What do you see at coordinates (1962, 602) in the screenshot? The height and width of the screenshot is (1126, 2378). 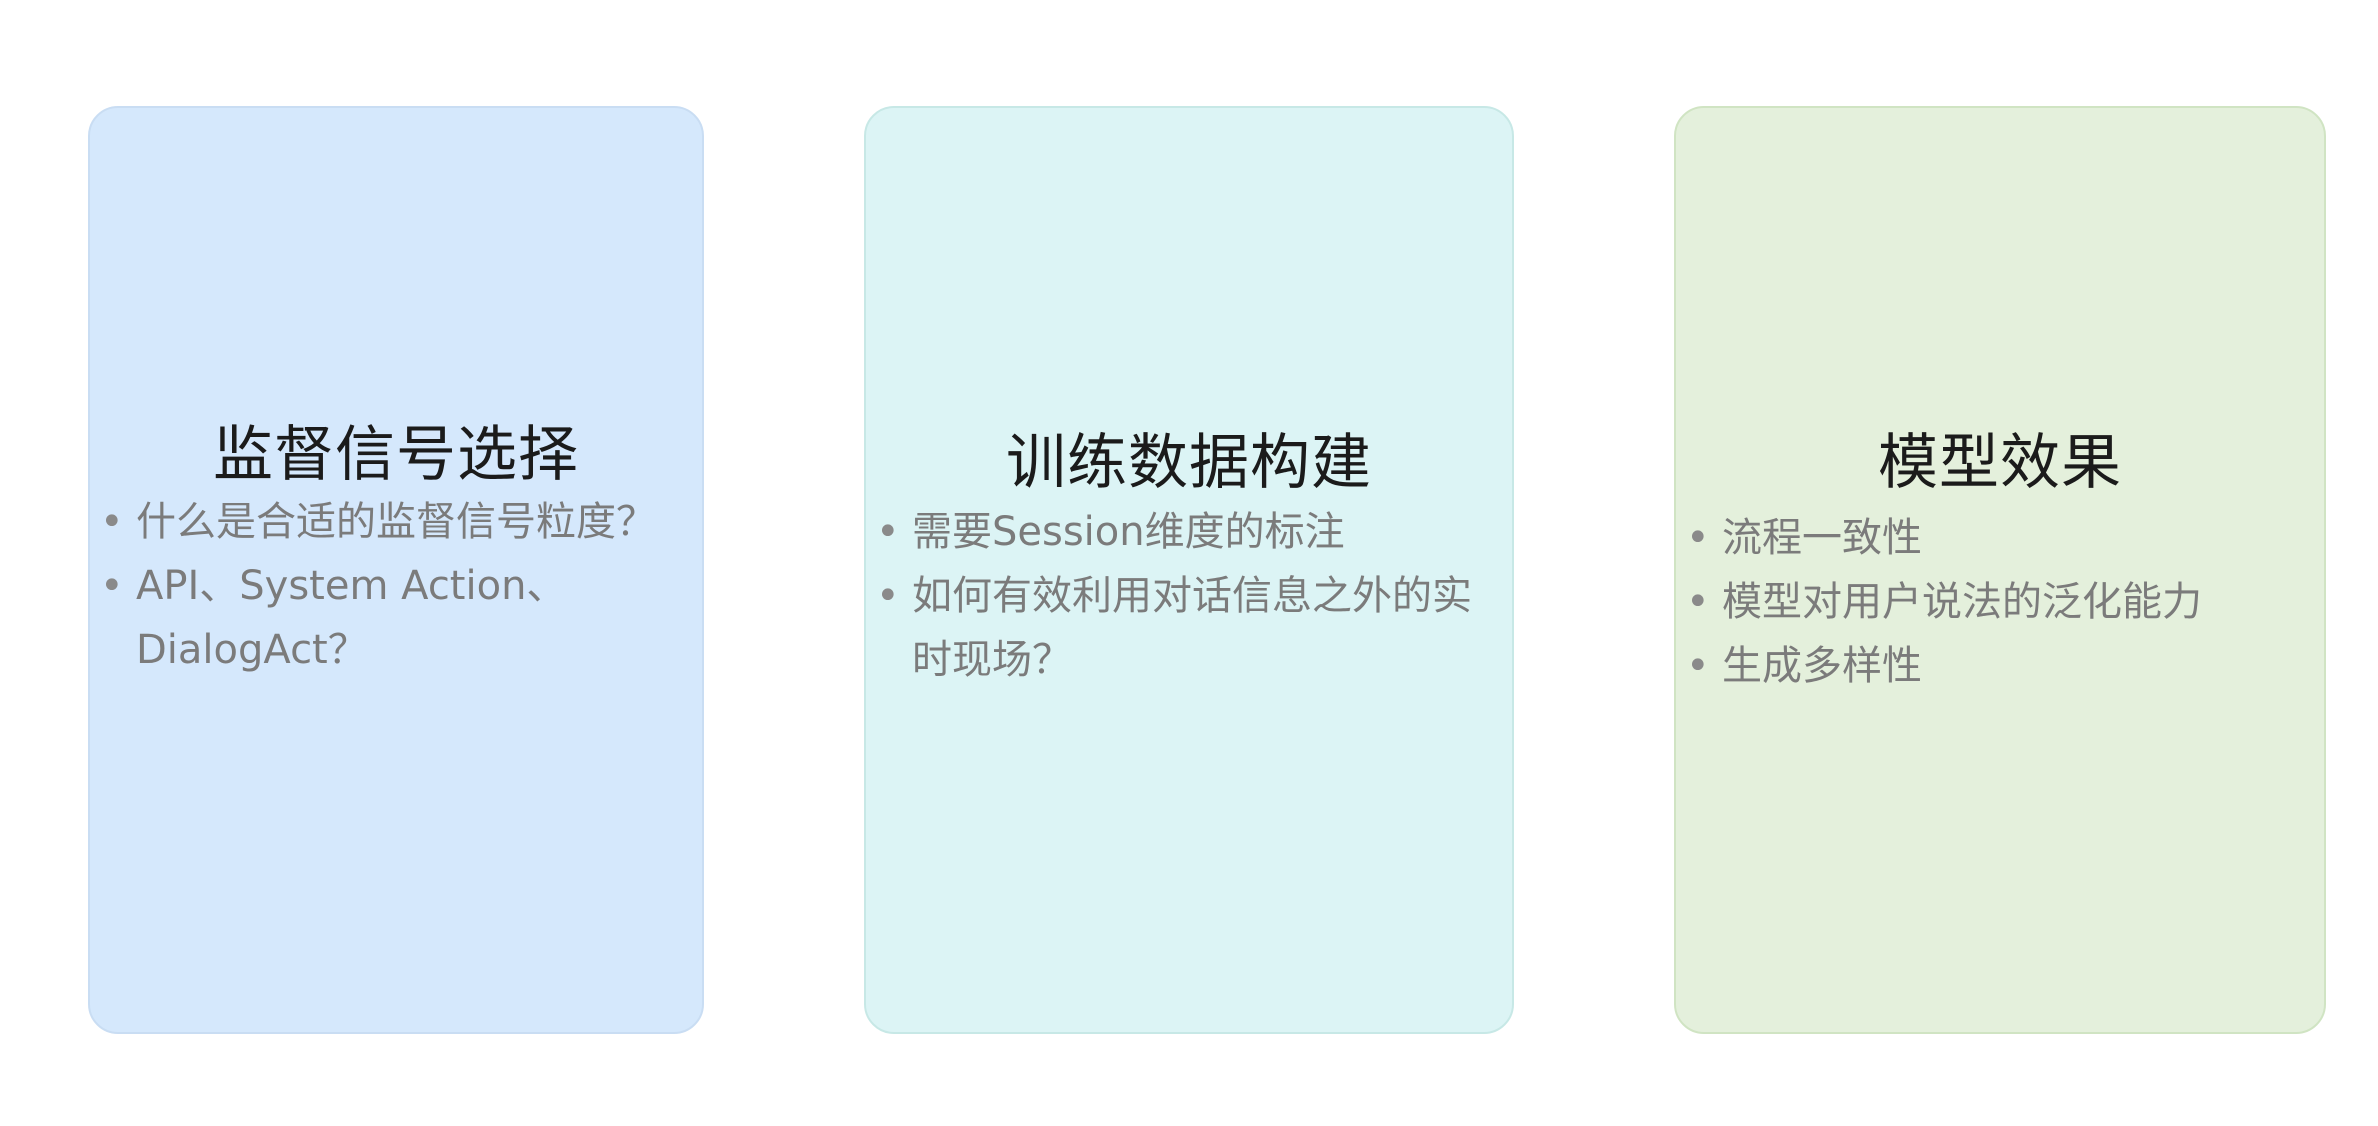 I see `bullet-text: 模型对用户说法的泛化能力` at bounding box center [1962, 602].